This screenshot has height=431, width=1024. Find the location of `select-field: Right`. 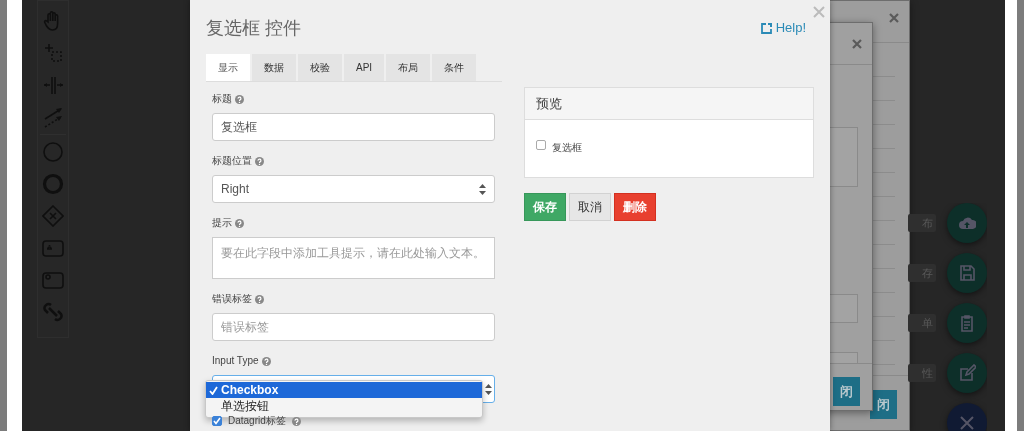

select-field: Right is located at coordinates (353, 189).